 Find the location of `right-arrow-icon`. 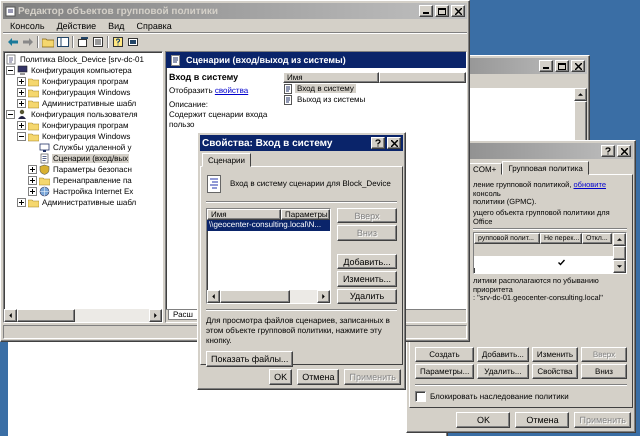

right-arrow-icon is located at coordinates (323, 296).